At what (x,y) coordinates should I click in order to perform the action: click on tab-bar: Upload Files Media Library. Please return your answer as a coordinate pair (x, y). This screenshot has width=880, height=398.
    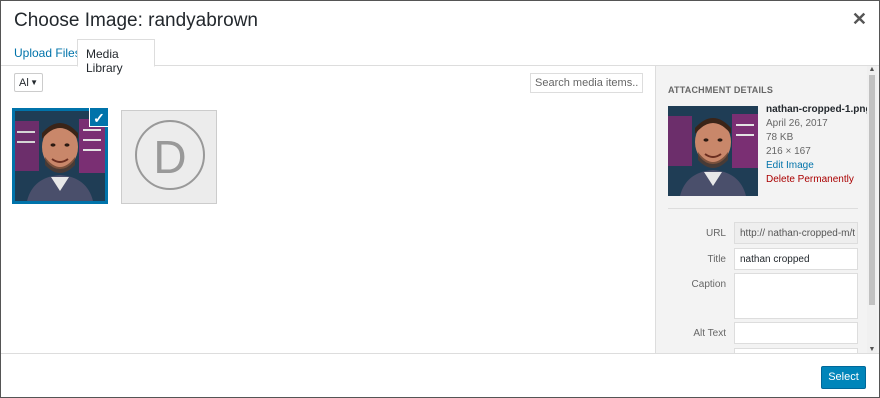
    Looking at the image, I should click on (440, 57).